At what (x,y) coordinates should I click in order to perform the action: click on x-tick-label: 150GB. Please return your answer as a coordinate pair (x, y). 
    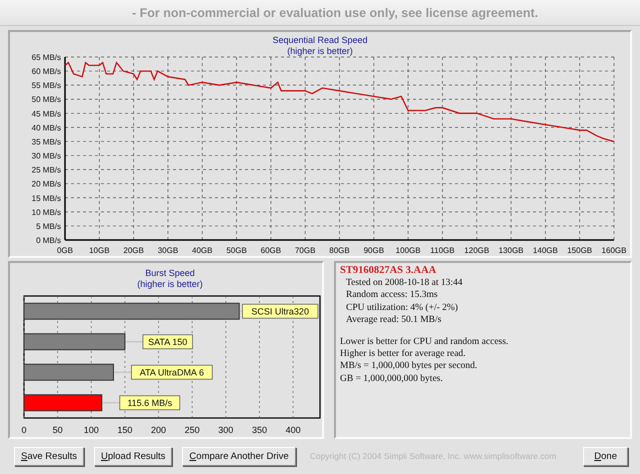
    Looking at the image, I should click on (579, 250).